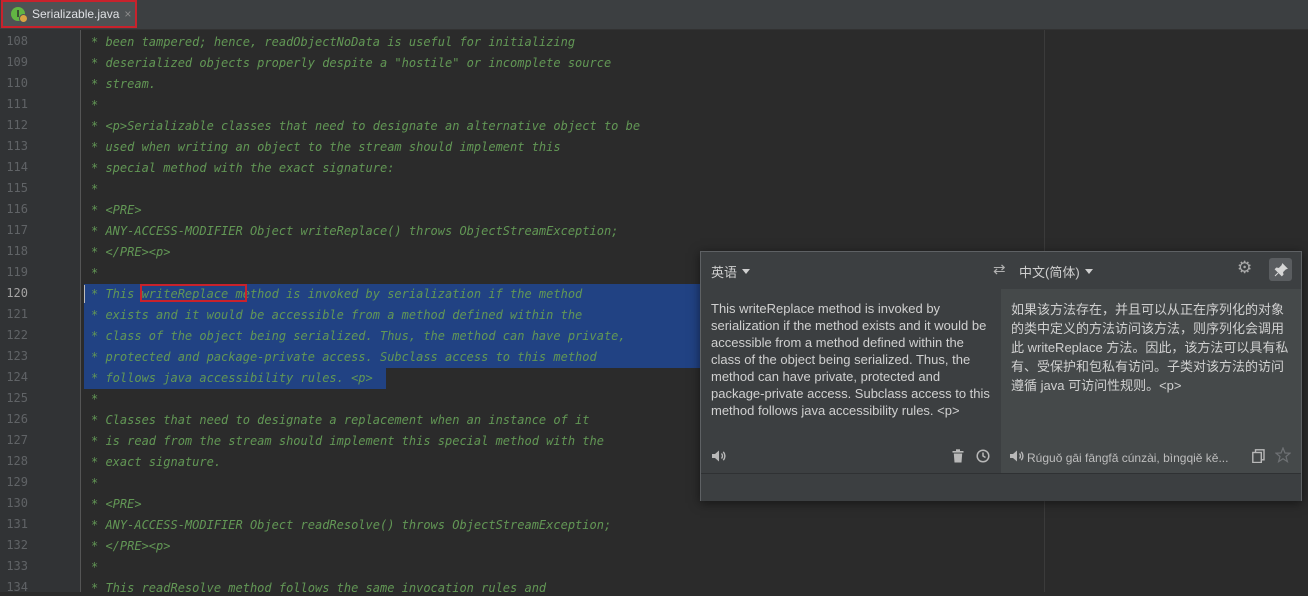  I want to click on source-language-label: 英语, so click(724, 272).